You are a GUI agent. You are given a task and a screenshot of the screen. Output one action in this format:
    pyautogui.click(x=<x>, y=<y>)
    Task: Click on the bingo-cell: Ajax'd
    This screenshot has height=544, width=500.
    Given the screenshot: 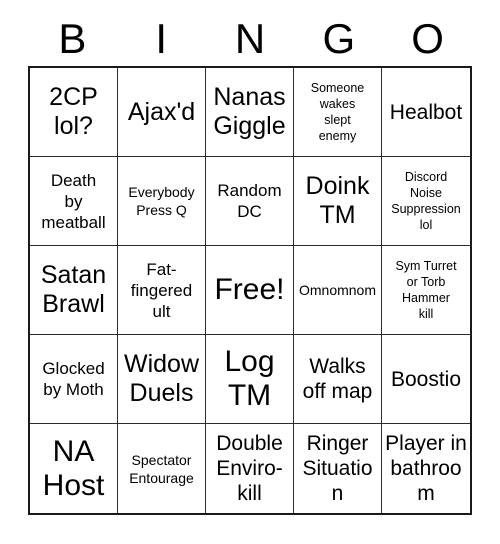 What is the action you would take?
    pyautogui.click(x=162, y=112)
    